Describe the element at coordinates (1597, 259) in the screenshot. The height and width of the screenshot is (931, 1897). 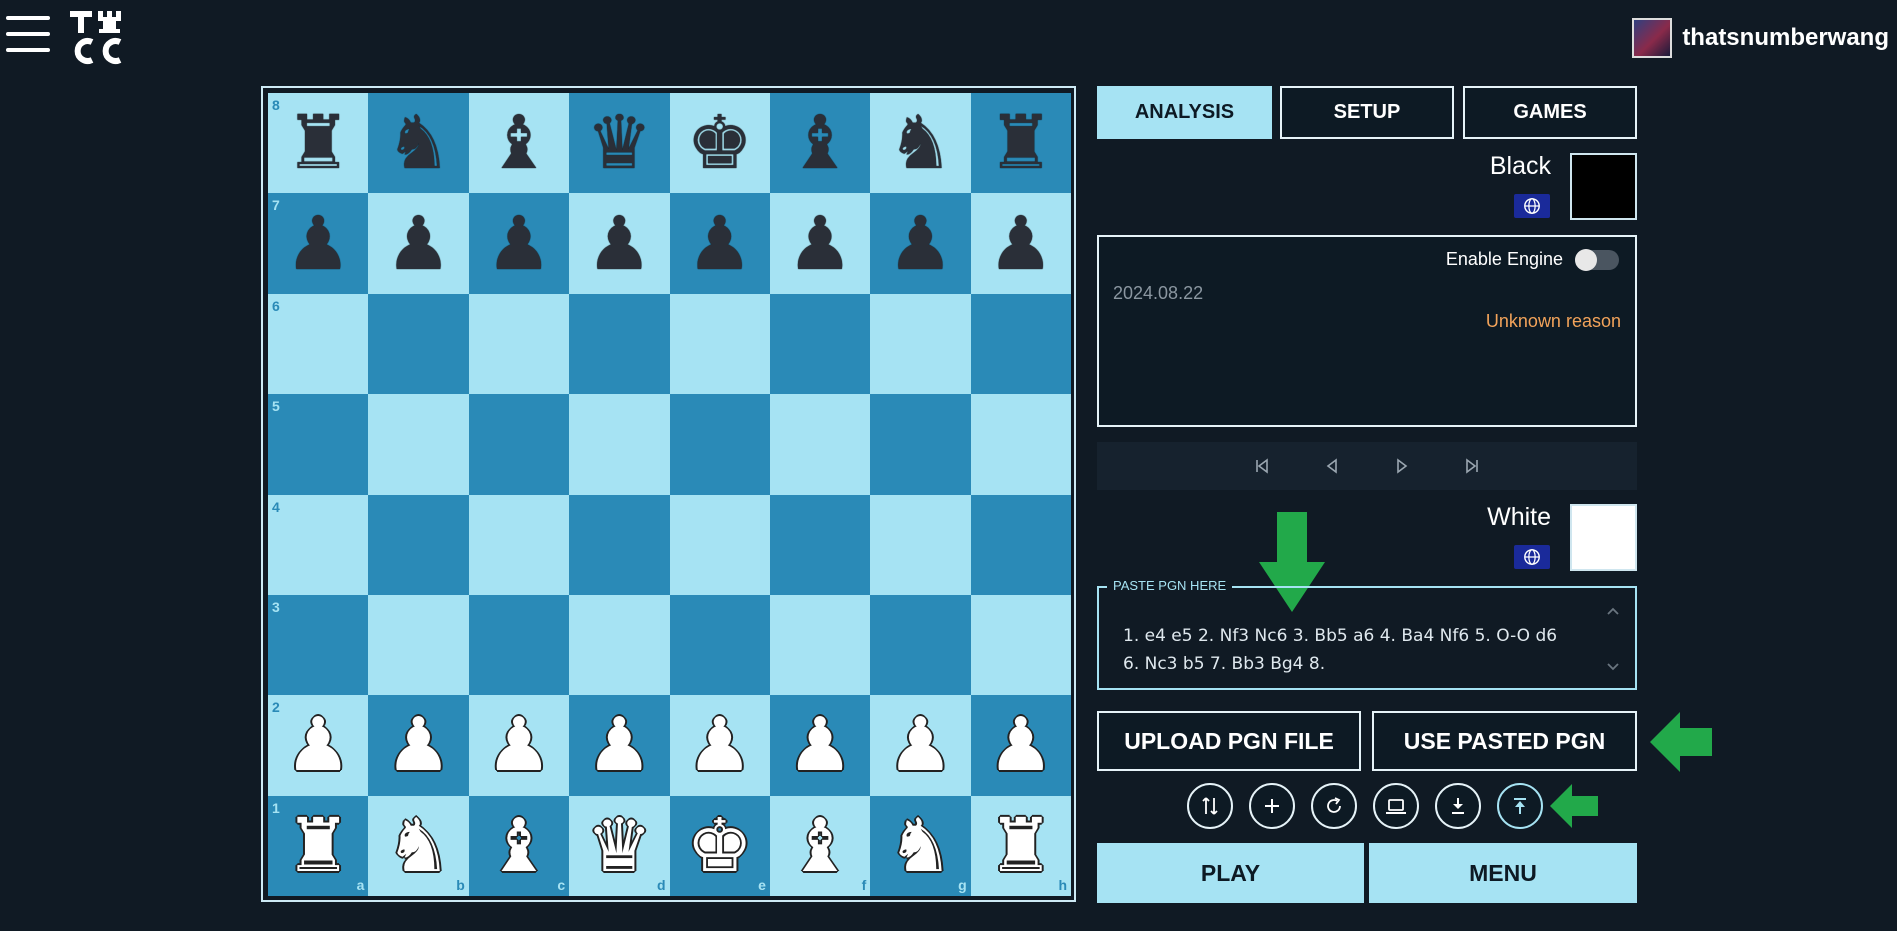
I see `engine-toggle` at that location.